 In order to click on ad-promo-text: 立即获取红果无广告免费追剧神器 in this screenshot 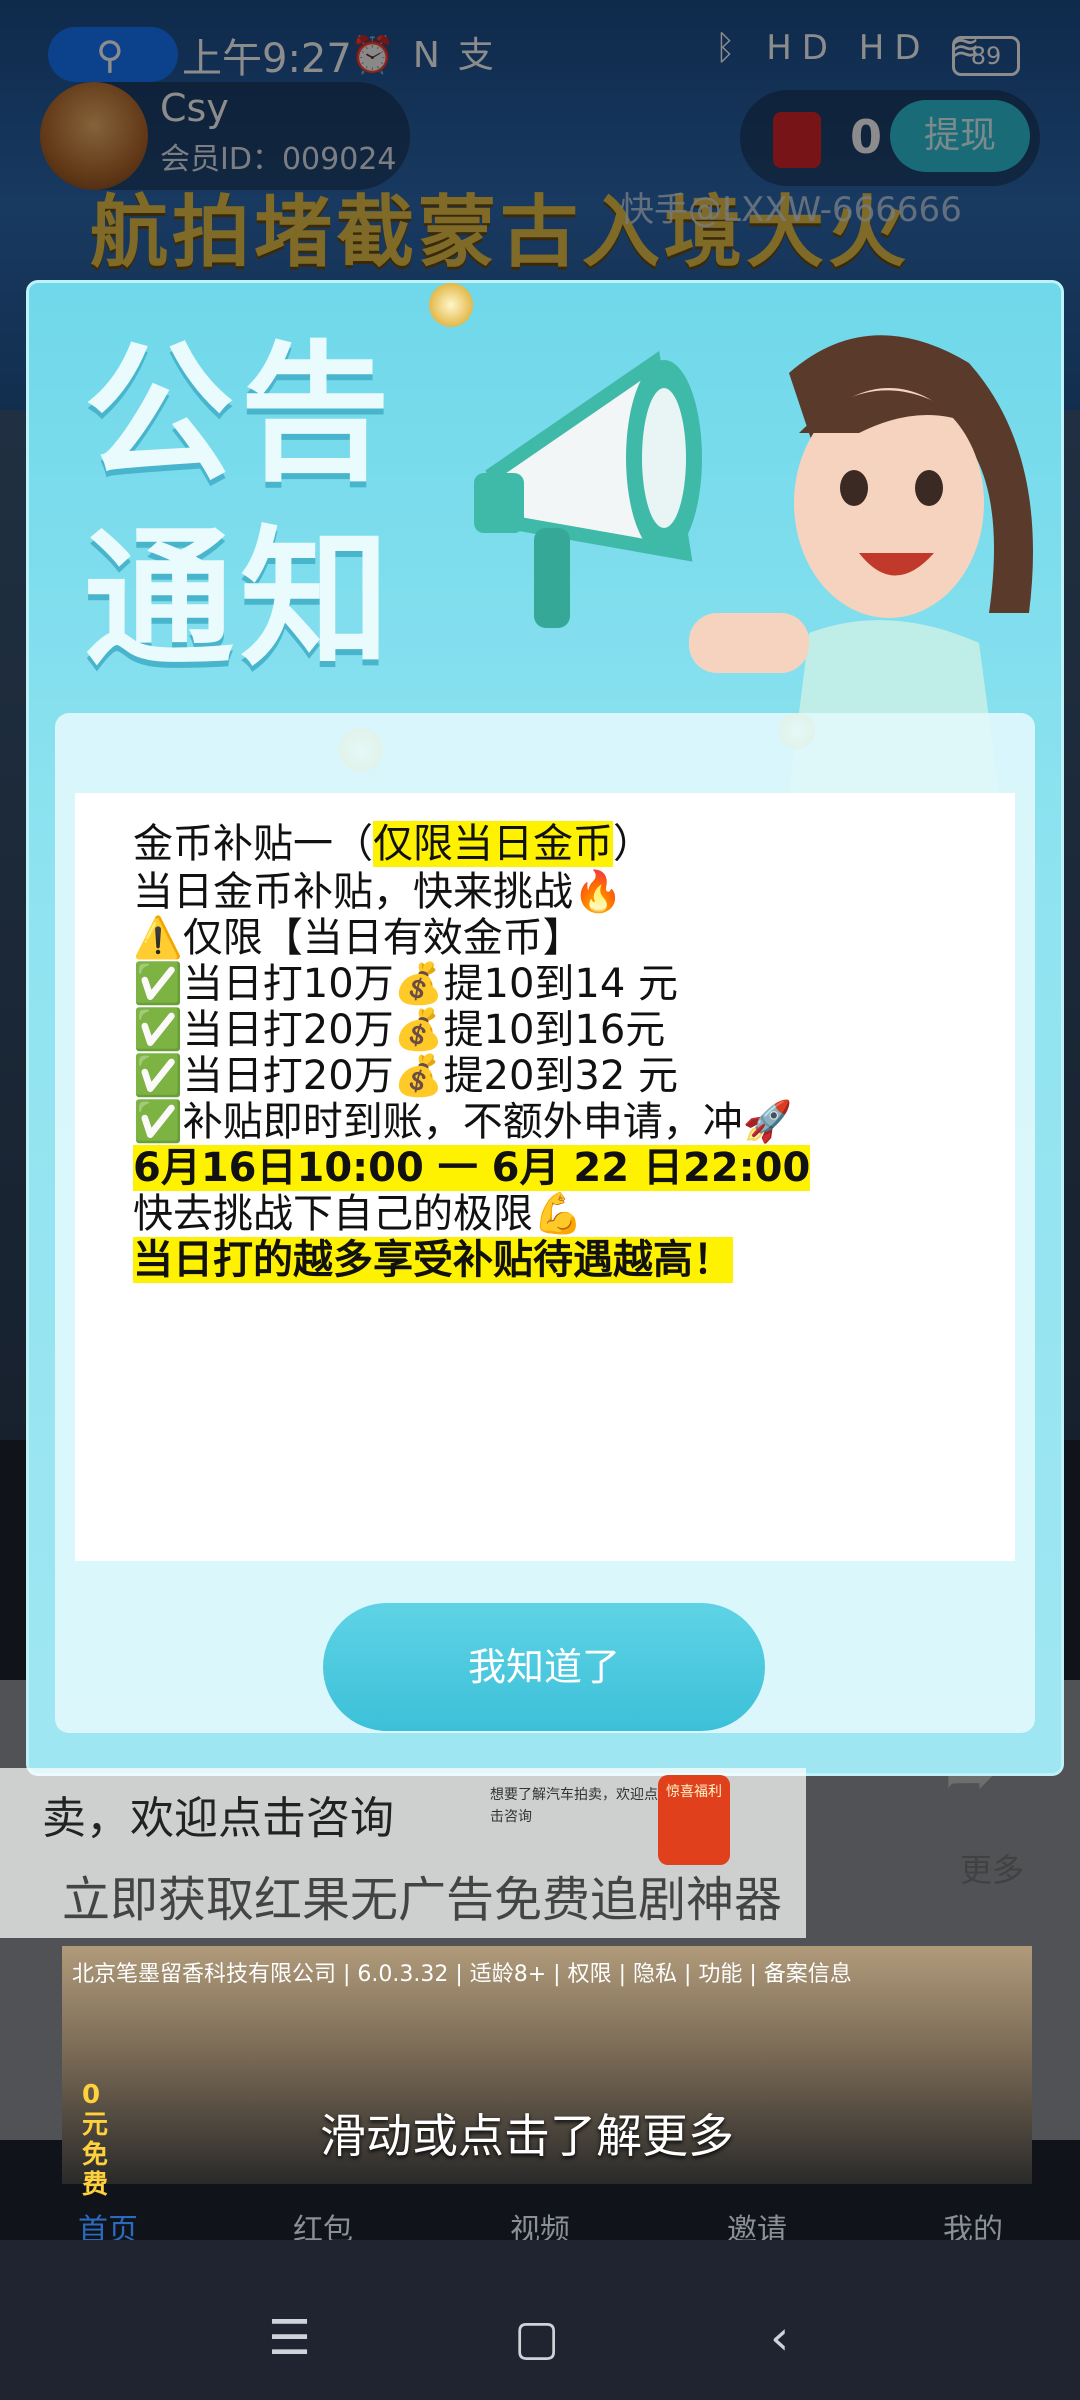, I will do `click(422, 1895)`.